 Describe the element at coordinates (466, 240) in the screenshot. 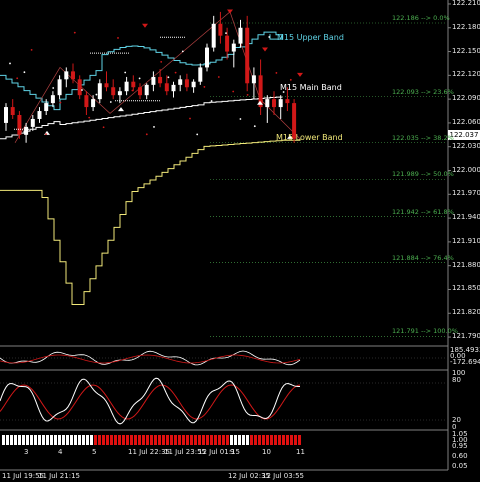

I see `price-tick-label: 121.910` at that location.